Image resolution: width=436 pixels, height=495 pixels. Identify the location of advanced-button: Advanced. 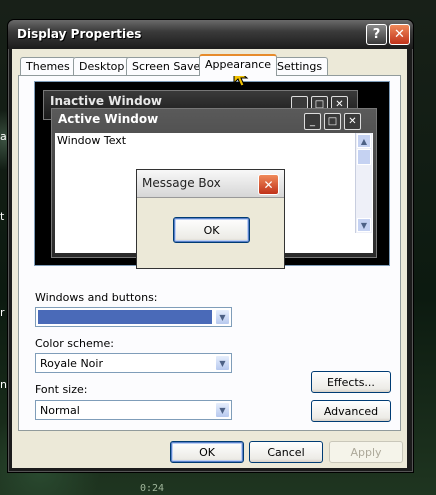
(351, 411).